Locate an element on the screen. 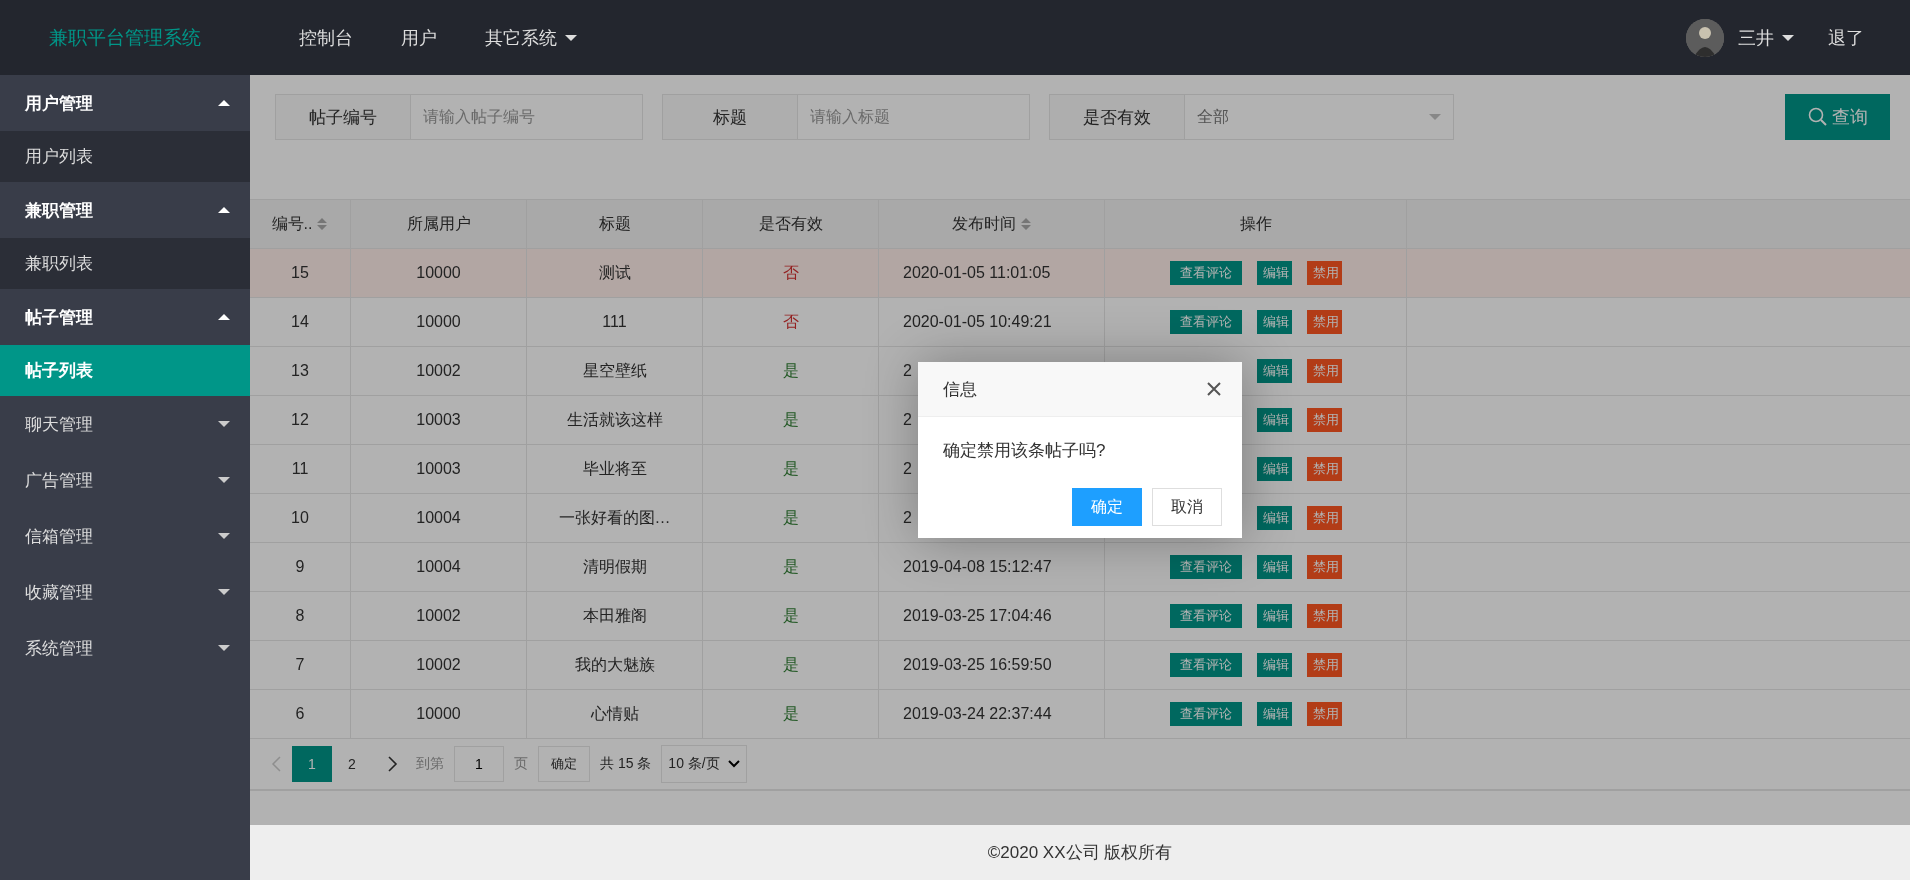 This screenshot has width=1910, height=880. table-cell: 2 is located at coordinates (907, 420).